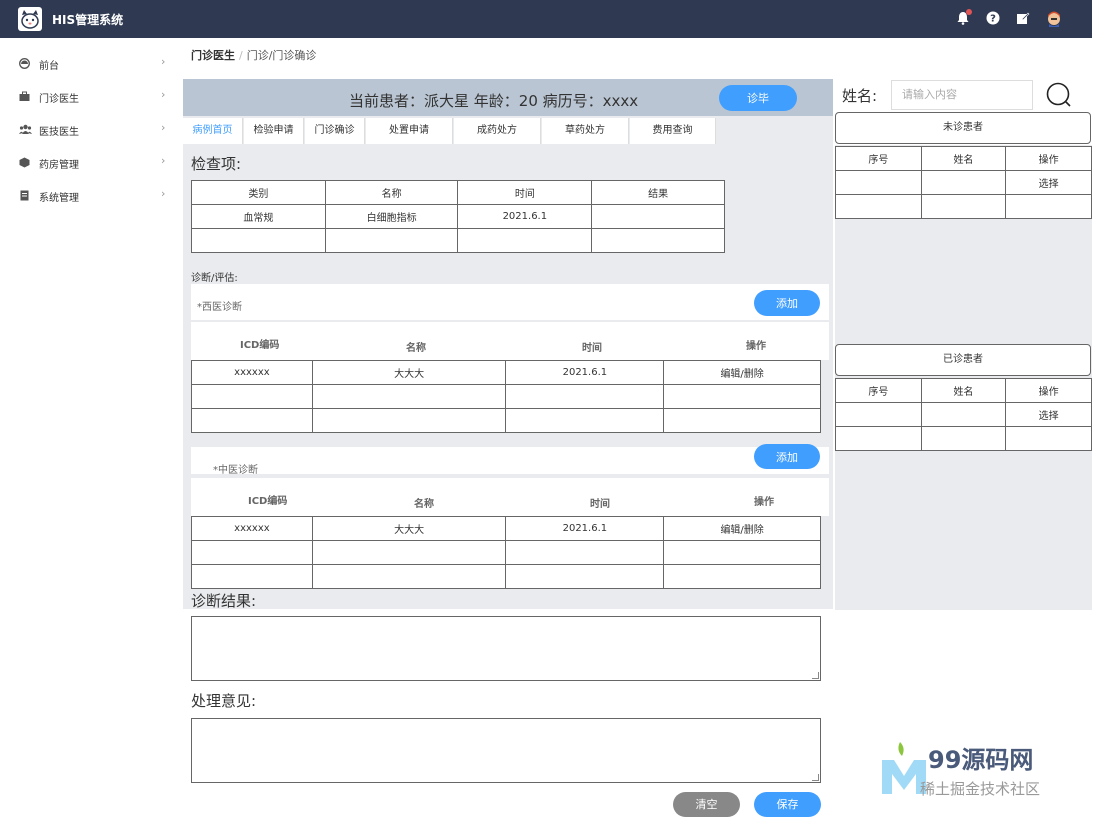 The image size is (1101, 819). Describe the element at coordinates (1054, 18) in the screenshot. I see `user-avatar-icon` at that location.